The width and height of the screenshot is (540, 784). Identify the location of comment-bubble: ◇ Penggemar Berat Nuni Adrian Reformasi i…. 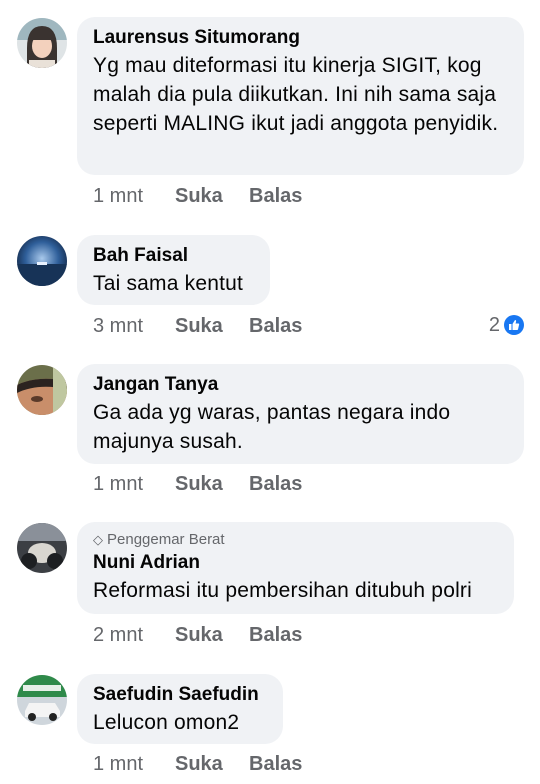
(295, 568).